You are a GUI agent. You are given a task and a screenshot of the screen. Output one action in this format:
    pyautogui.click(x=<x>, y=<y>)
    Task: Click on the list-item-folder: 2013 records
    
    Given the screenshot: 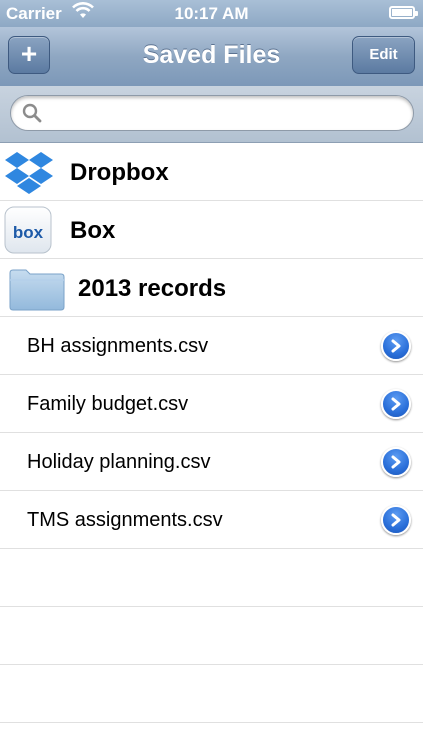 What is the action you would take?
    pyautogui.click(x=211, y=288)
    